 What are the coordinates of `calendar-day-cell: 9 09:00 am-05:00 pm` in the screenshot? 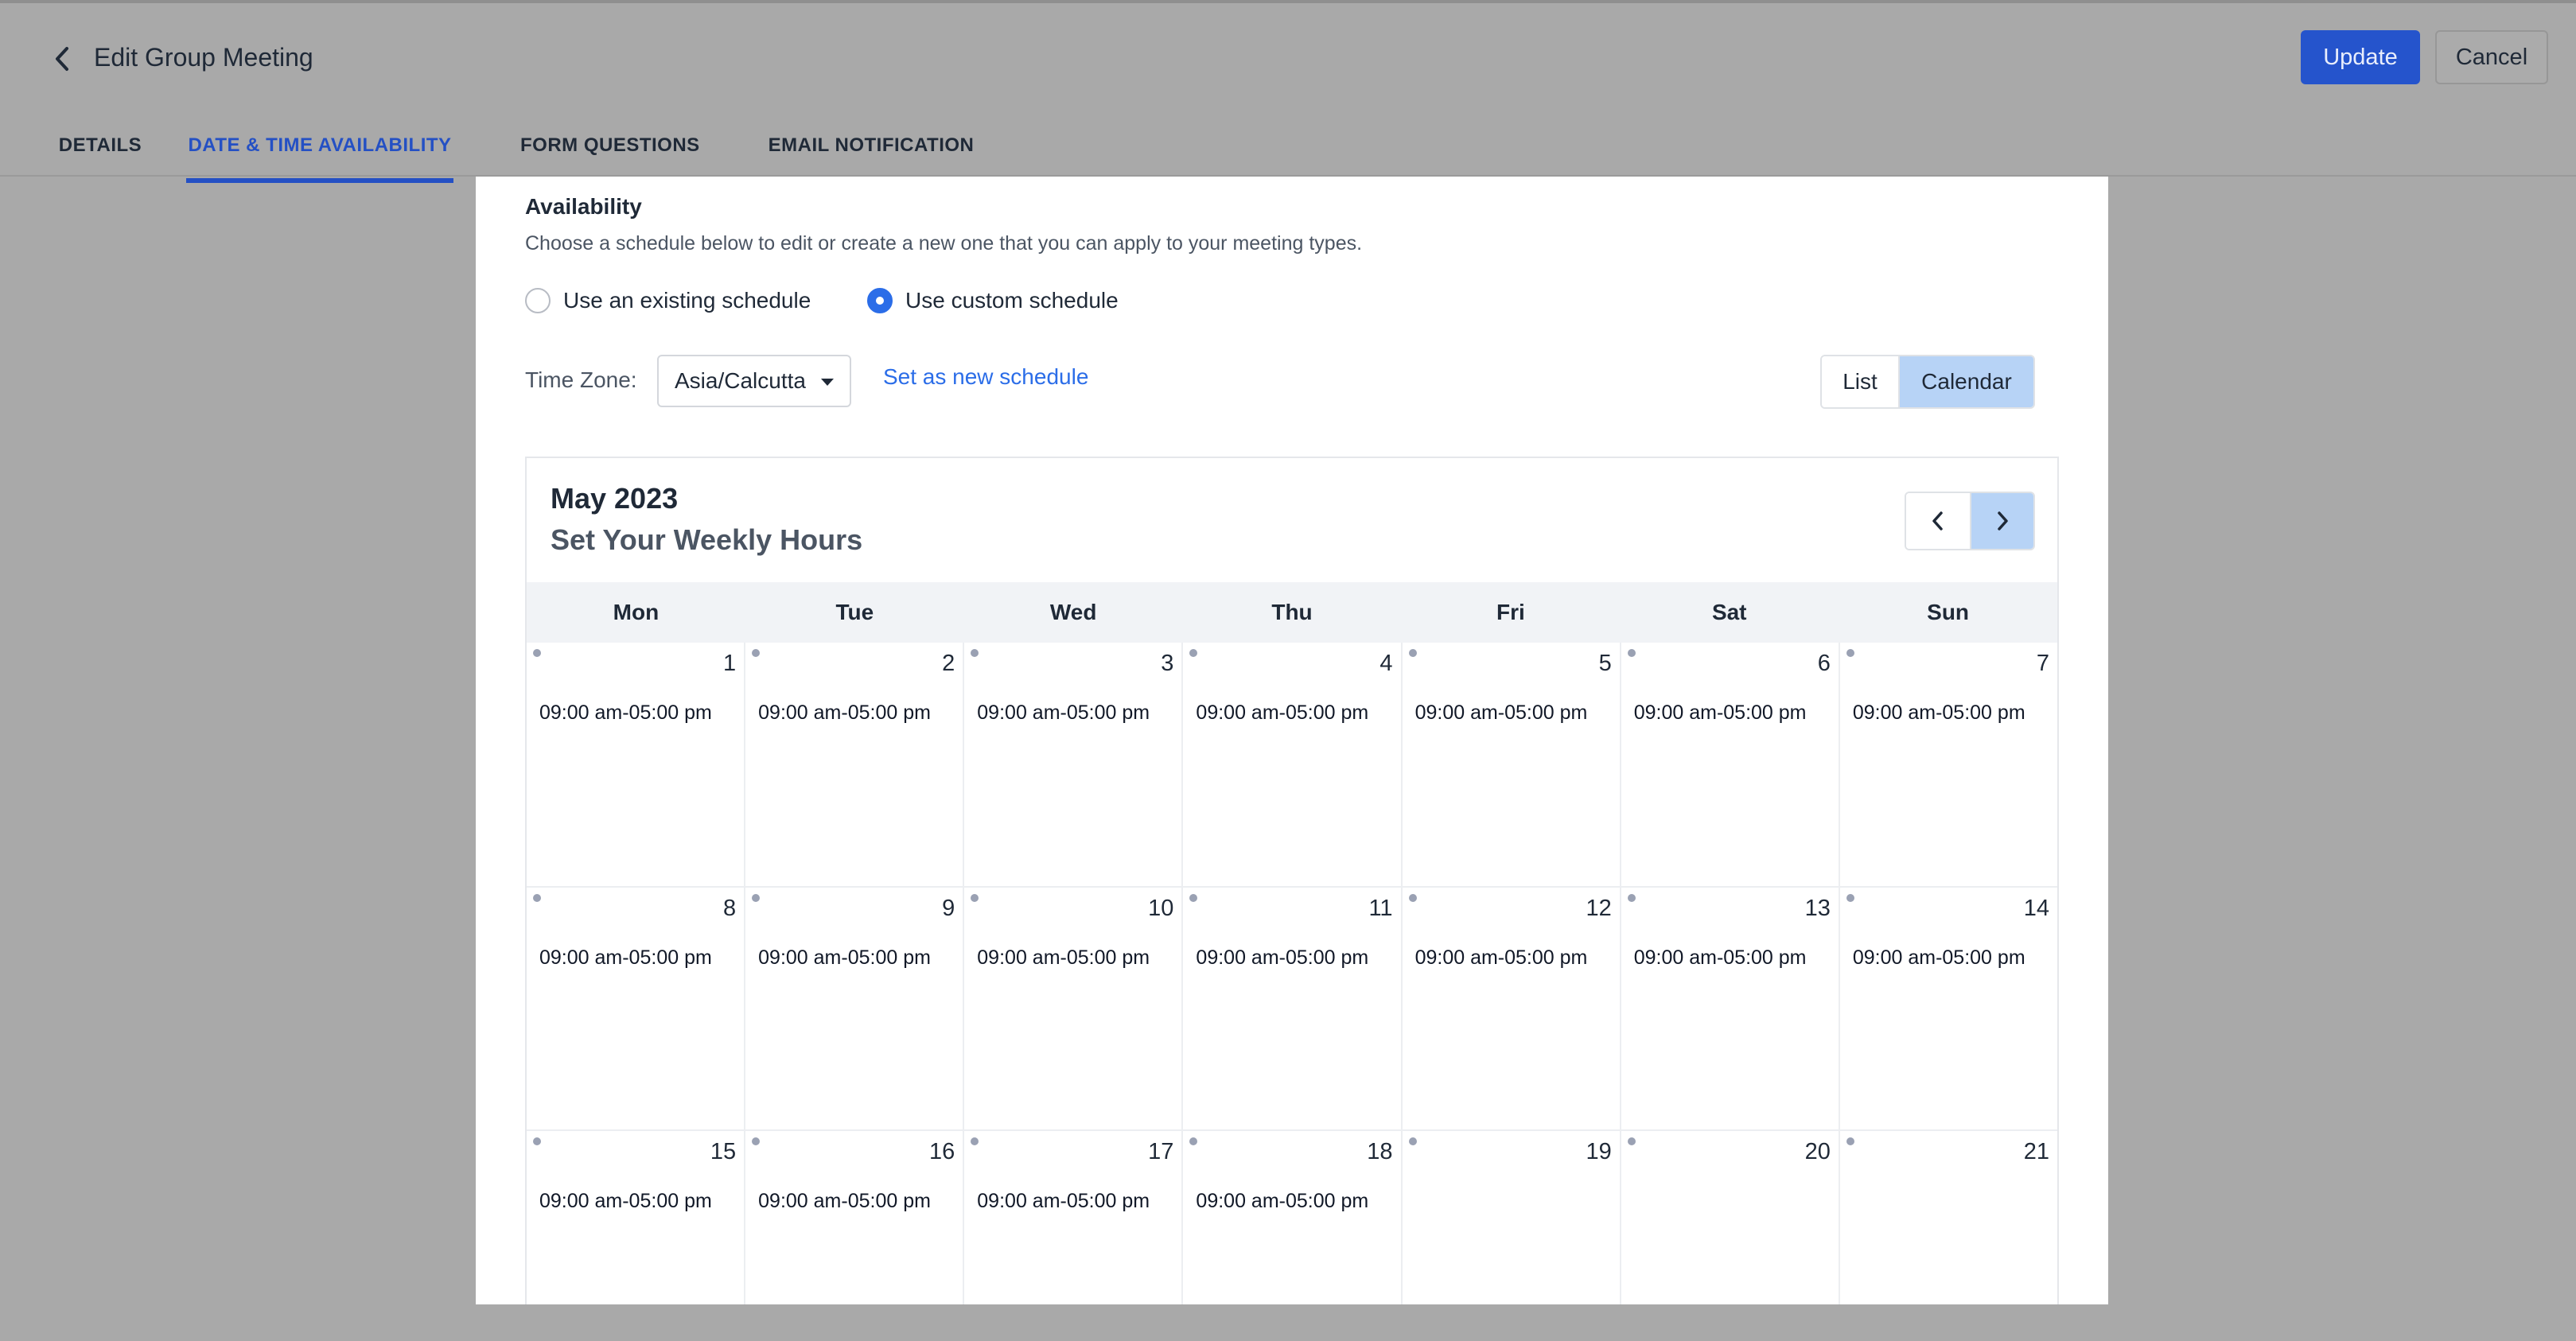 It's located at (854, 1009).